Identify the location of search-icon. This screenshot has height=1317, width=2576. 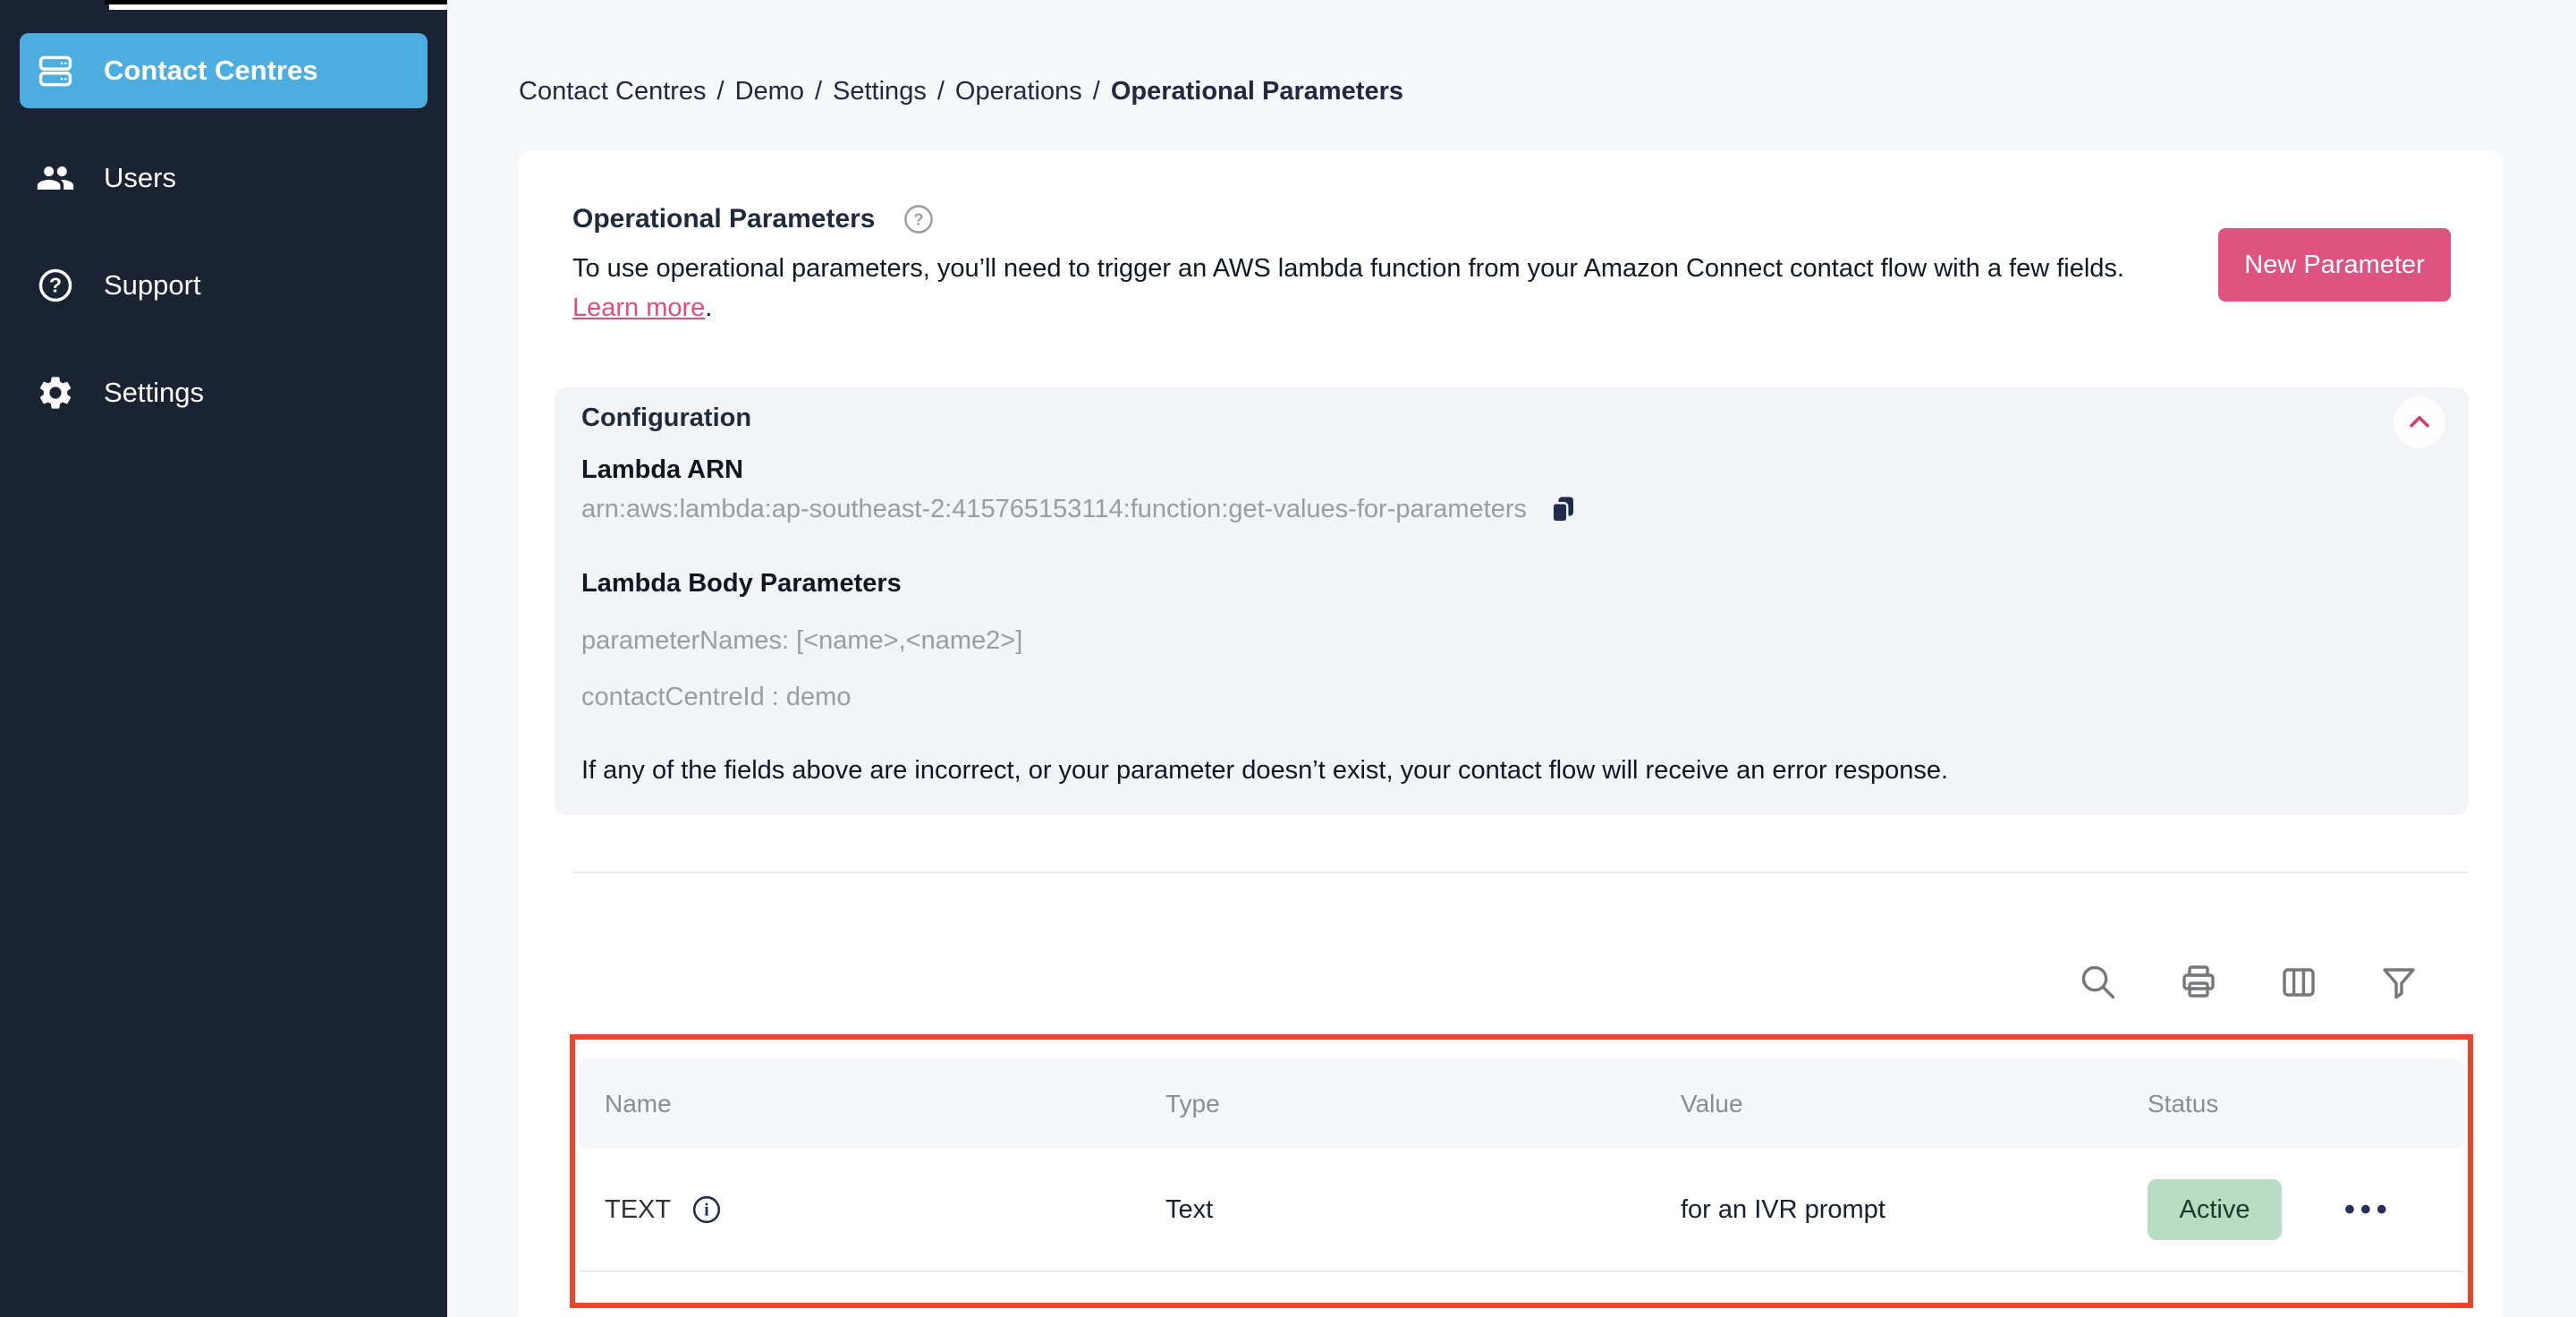
(2098, 983).